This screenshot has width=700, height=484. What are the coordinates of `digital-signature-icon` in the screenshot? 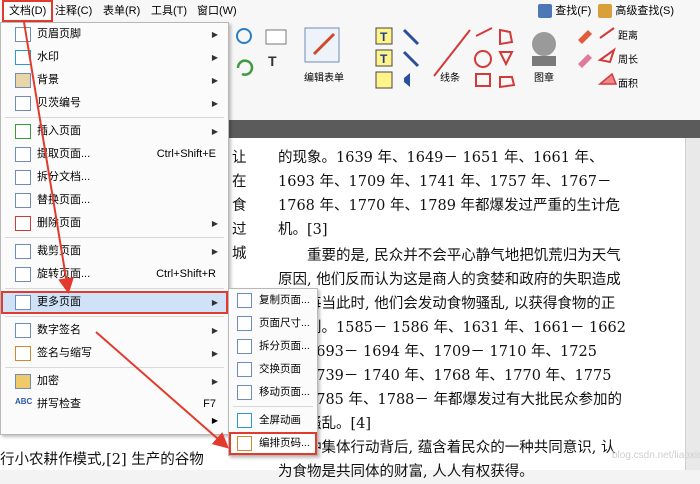 It's located at (23, 330).